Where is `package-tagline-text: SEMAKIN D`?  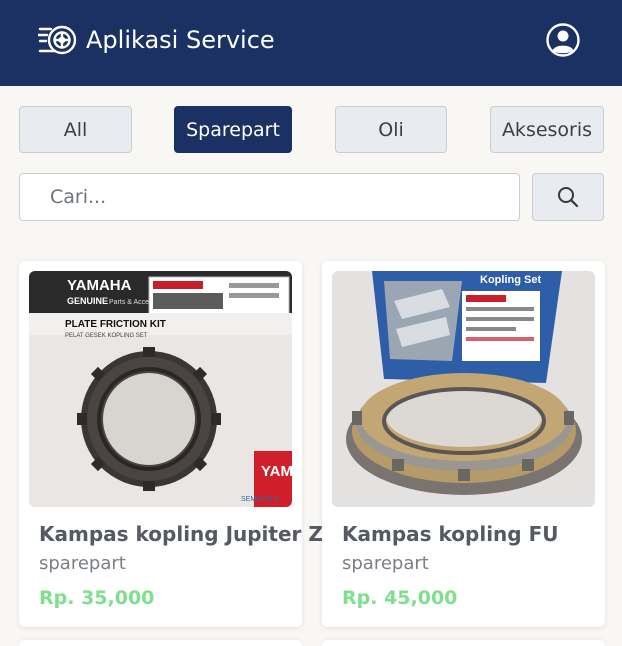 package-tagline-text: SEMAKIN D is located at coordinates (260, 499).